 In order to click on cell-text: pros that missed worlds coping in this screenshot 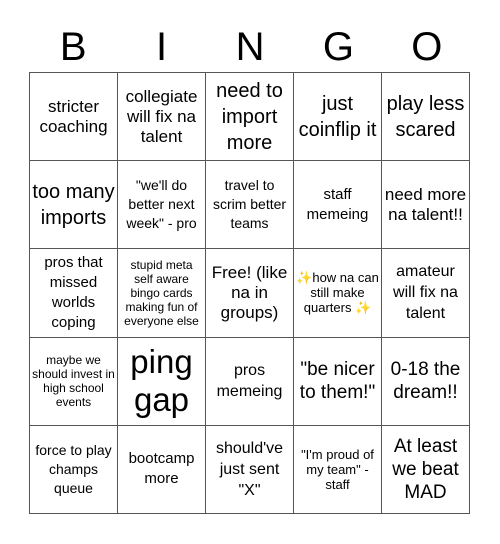, I will do `click(73, 292)`.